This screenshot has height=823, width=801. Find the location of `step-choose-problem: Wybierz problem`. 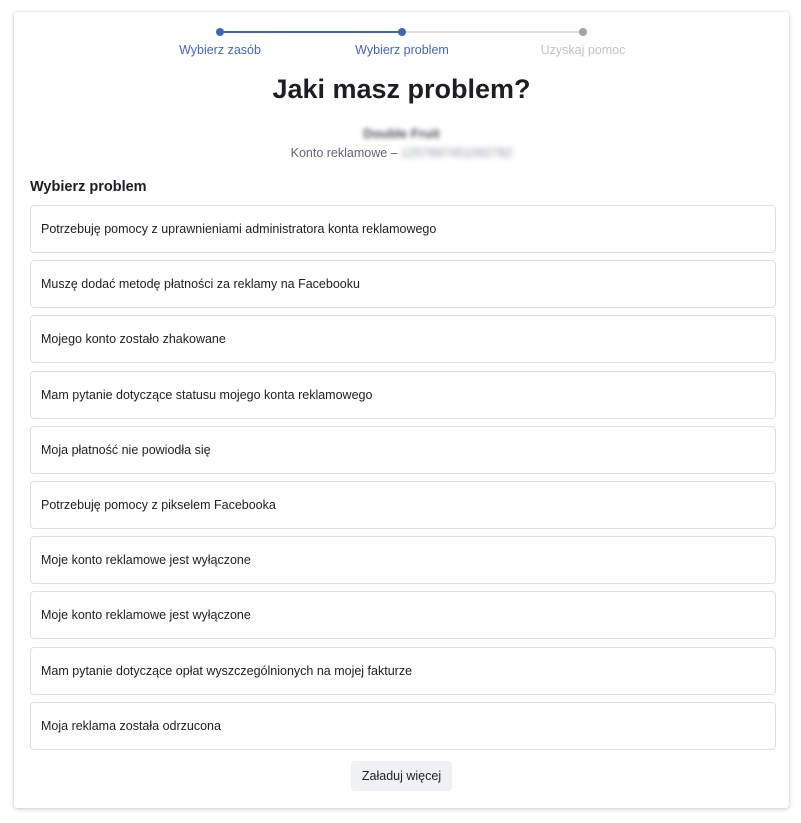

step-choose-problem: Wybierz problem is located at coordinates (402, 50).